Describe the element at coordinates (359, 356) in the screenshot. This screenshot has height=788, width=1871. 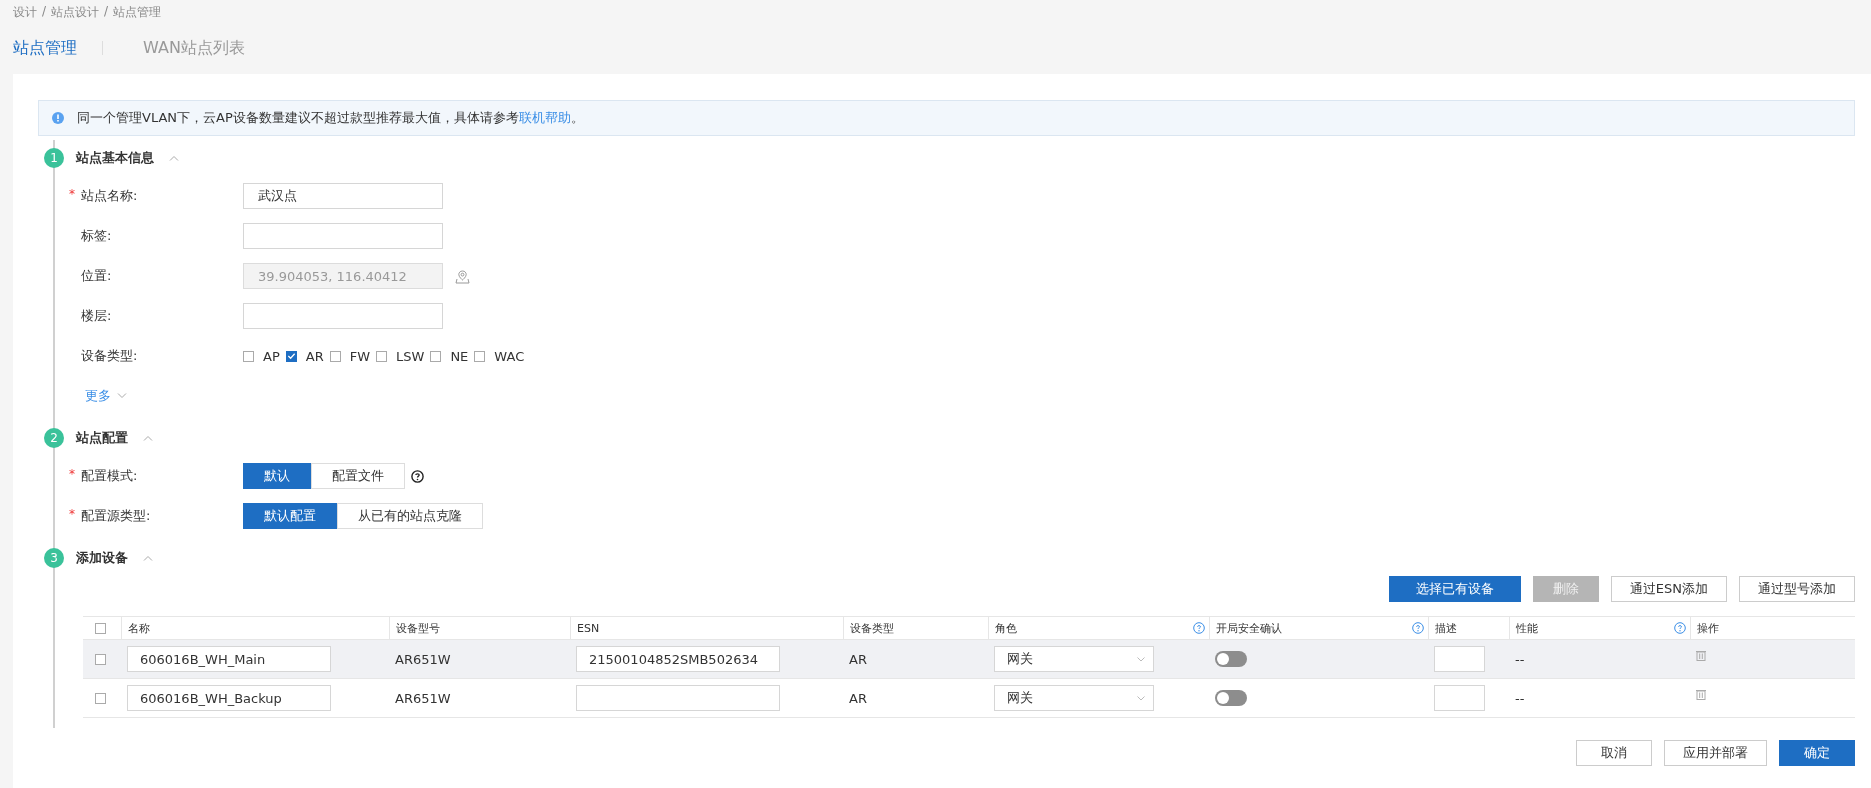
I see `checkbox-label: FW` at that location.